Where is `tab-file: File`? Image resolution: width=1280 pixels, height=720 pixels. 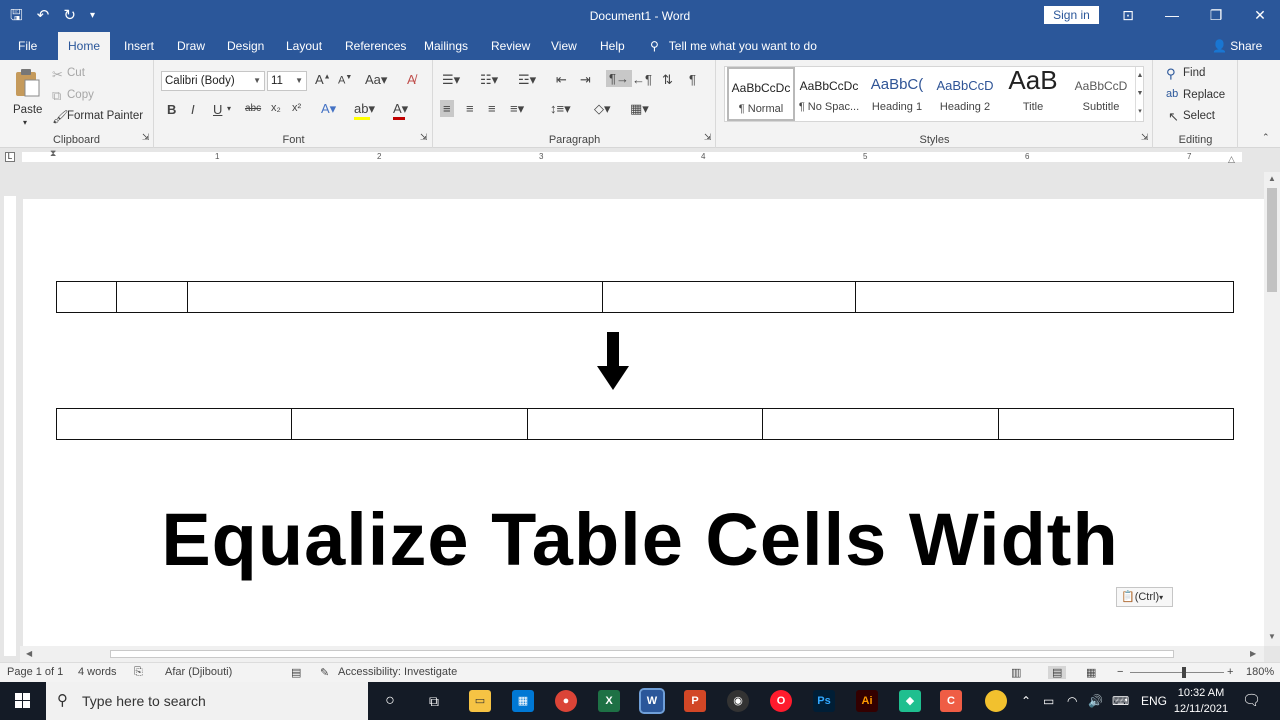
tab-file: File is located at coordinates (27, 46).